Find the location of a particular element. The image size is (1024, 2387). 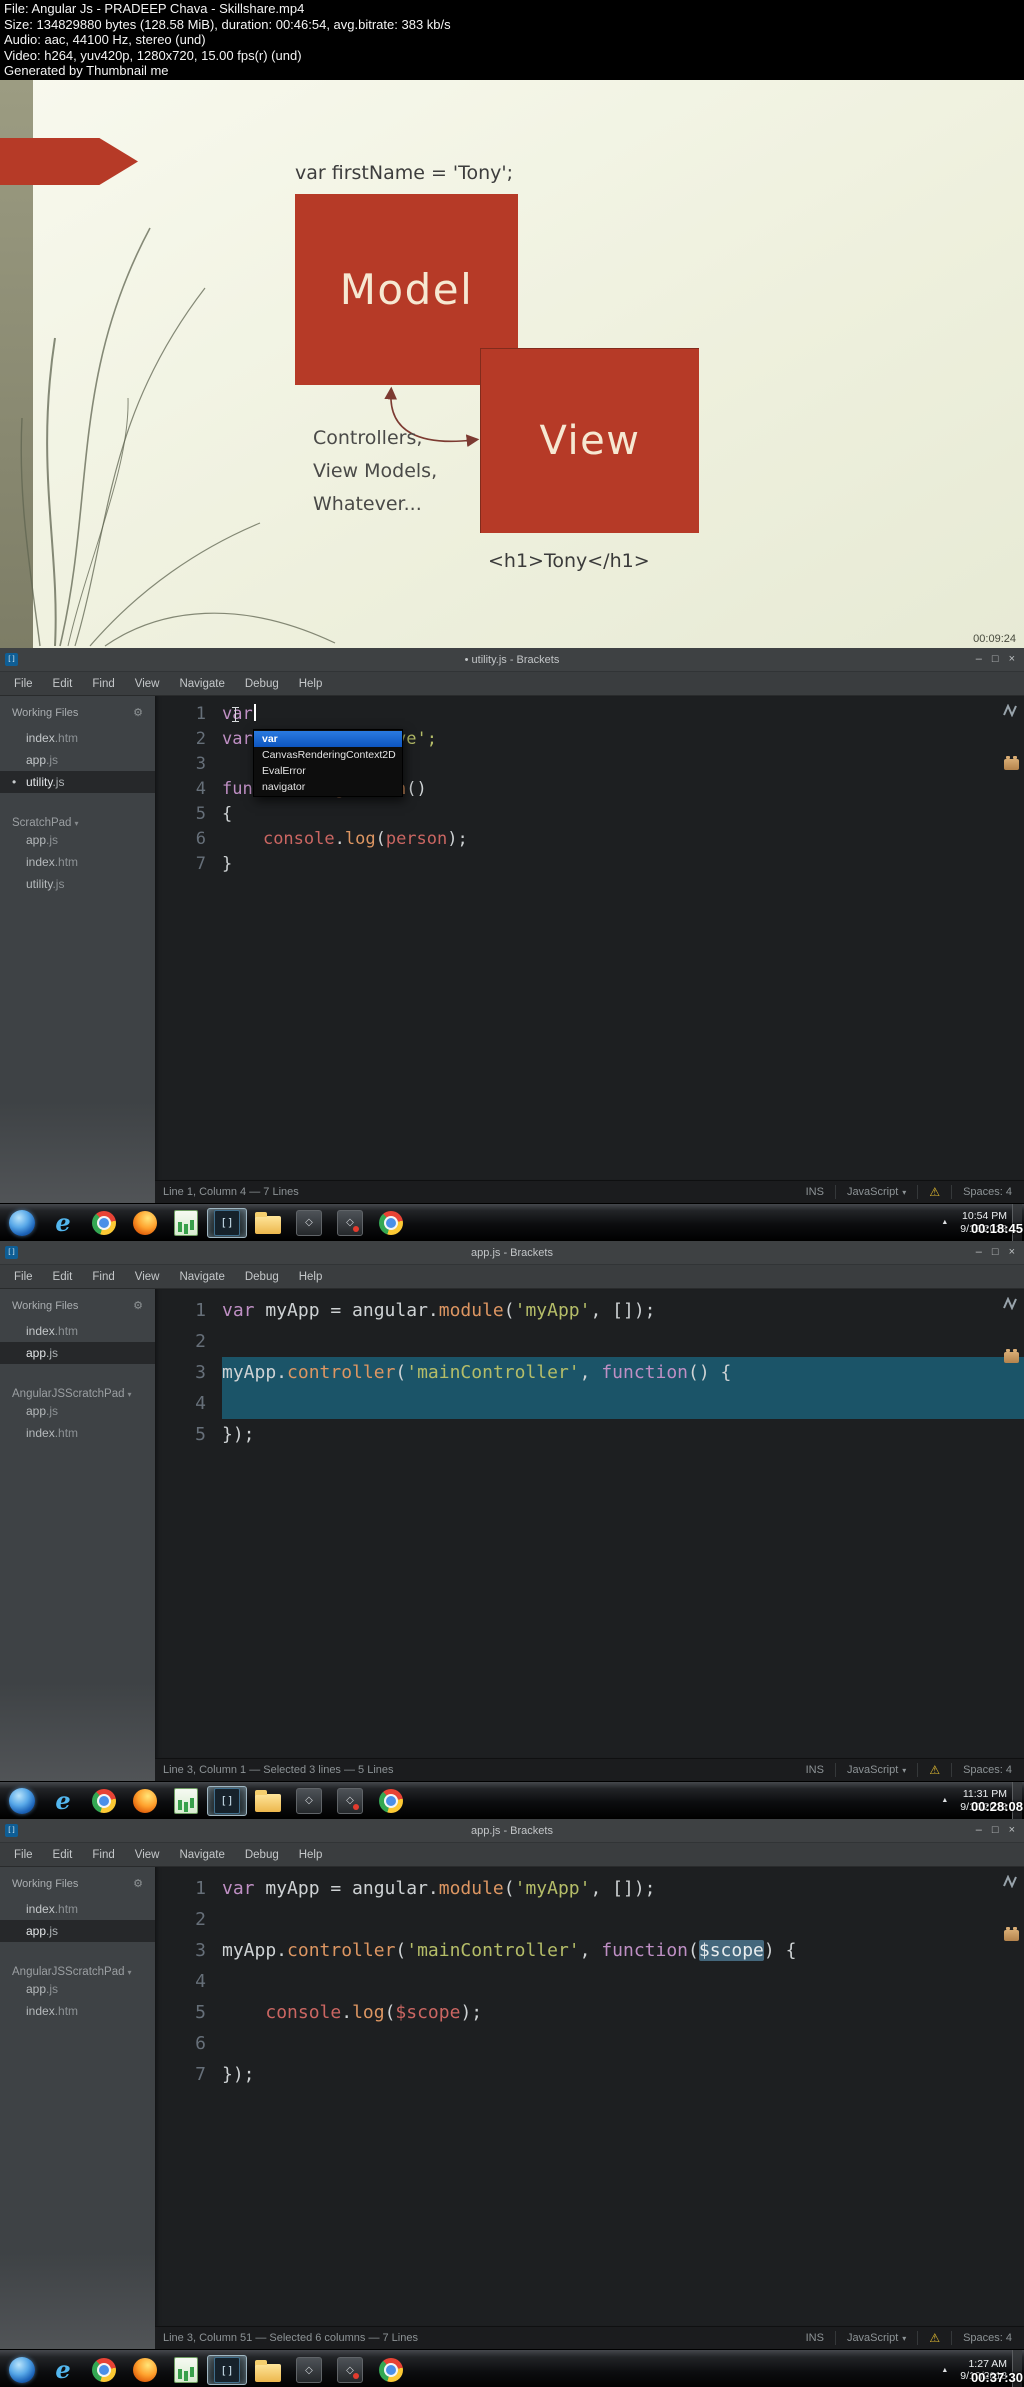

code-line-5: 5{ is located at coordinates (592, 814).